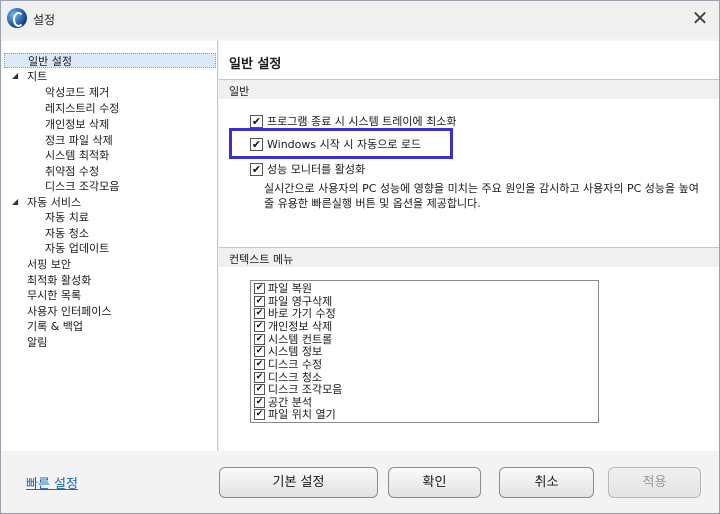 The image size is (720, 514). Describe the element at coordinates (49, 264) in the screenshot. I see `sidebar-item-surfing-security: 서핑 보안` at that location.